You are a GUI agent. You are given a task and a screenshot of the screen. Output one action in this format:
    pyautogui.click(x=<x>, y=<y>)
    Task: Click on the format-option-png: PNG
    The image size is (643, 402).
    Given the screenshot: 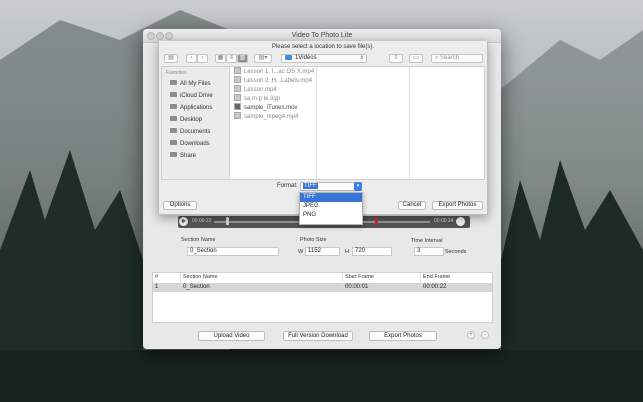 What is the action you would take?
    pyautogui.click(x=331, y=215)
    